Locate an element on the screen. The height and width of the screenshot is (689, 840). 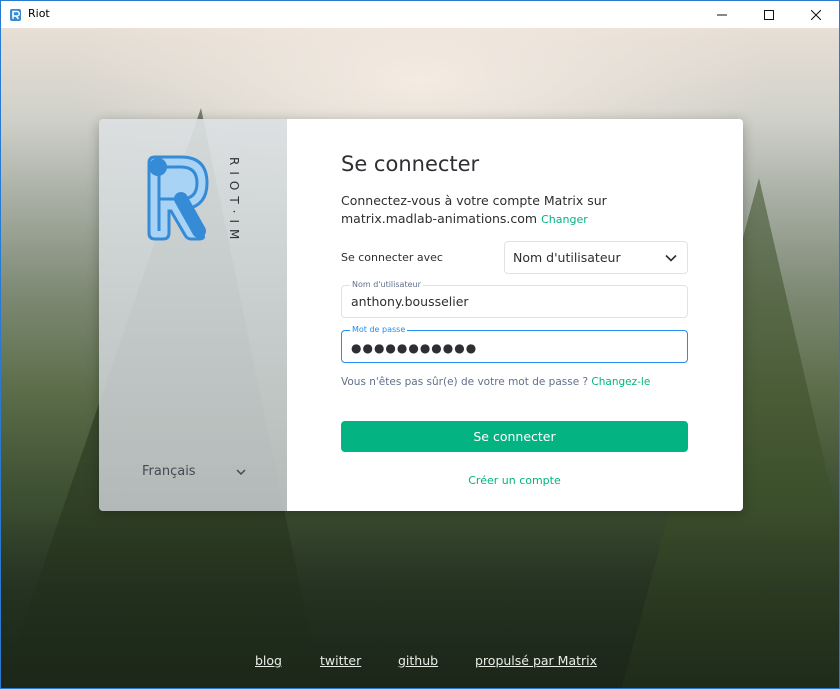
footer-link-twitter: twitter is located at coordinates (340, 660).